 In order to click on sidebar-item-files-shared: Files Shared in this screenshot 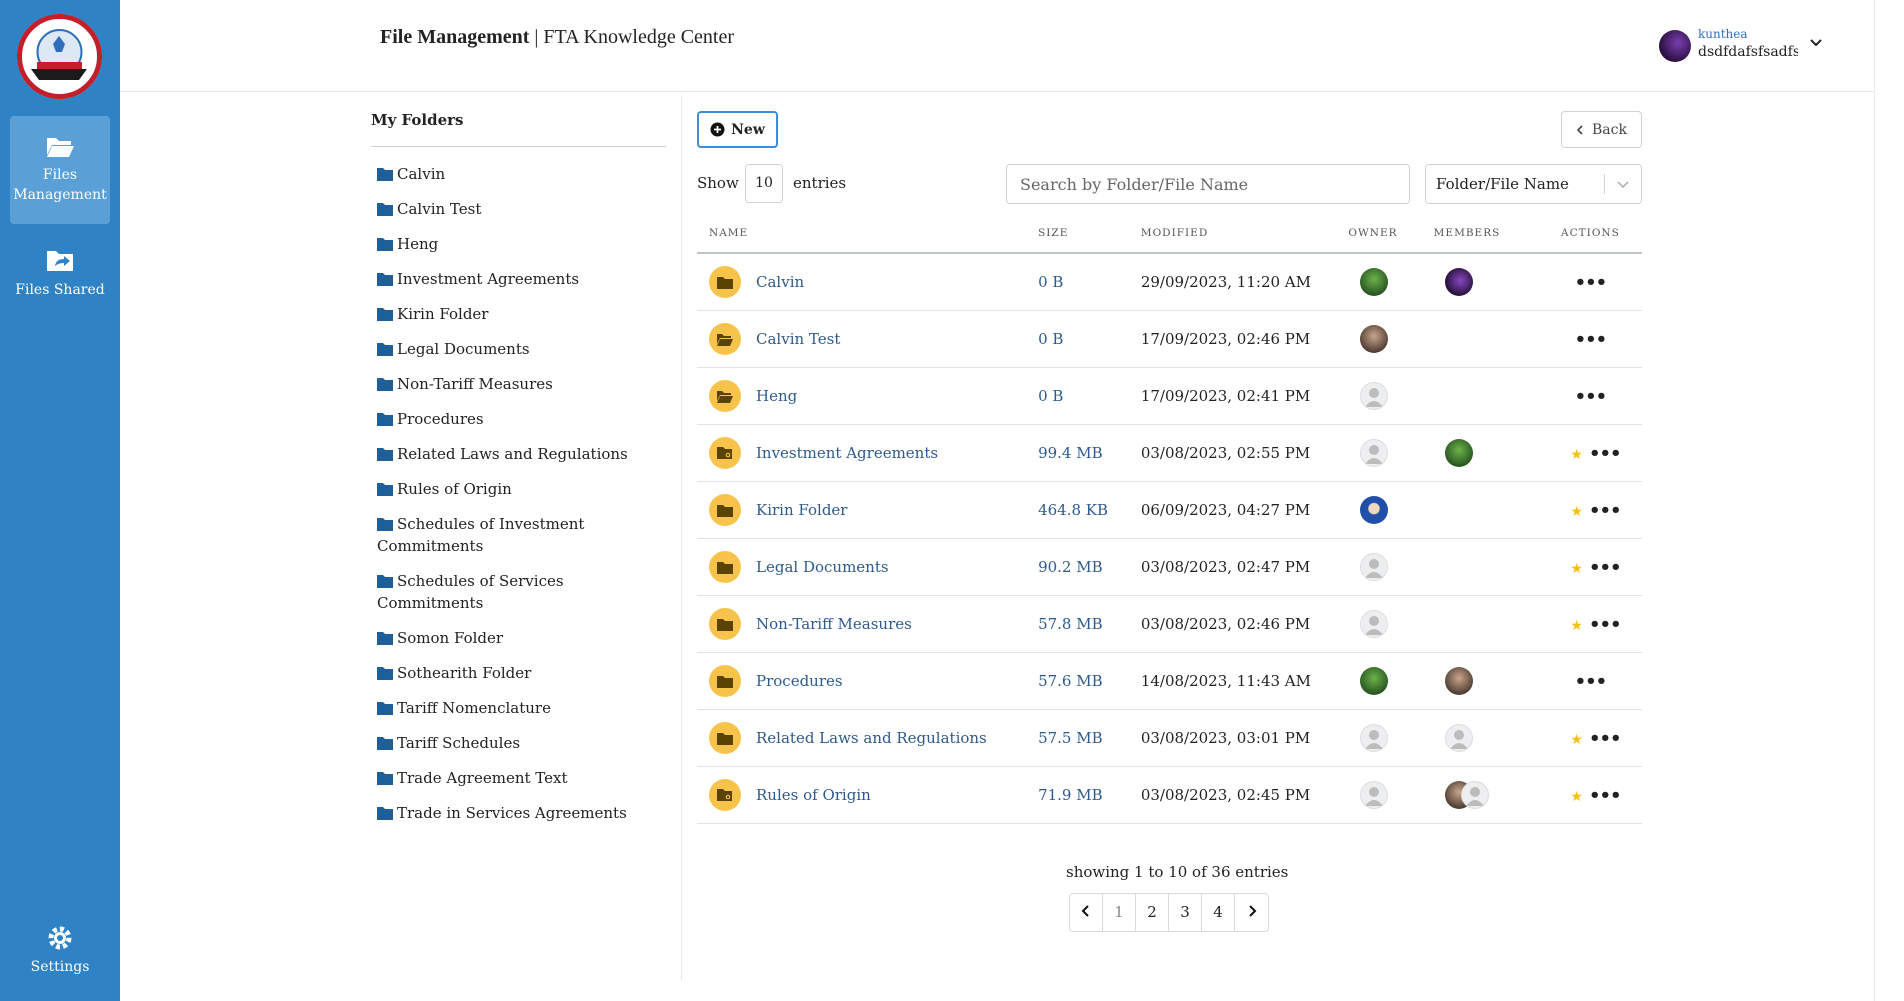, I will do `click(60, 274)`.